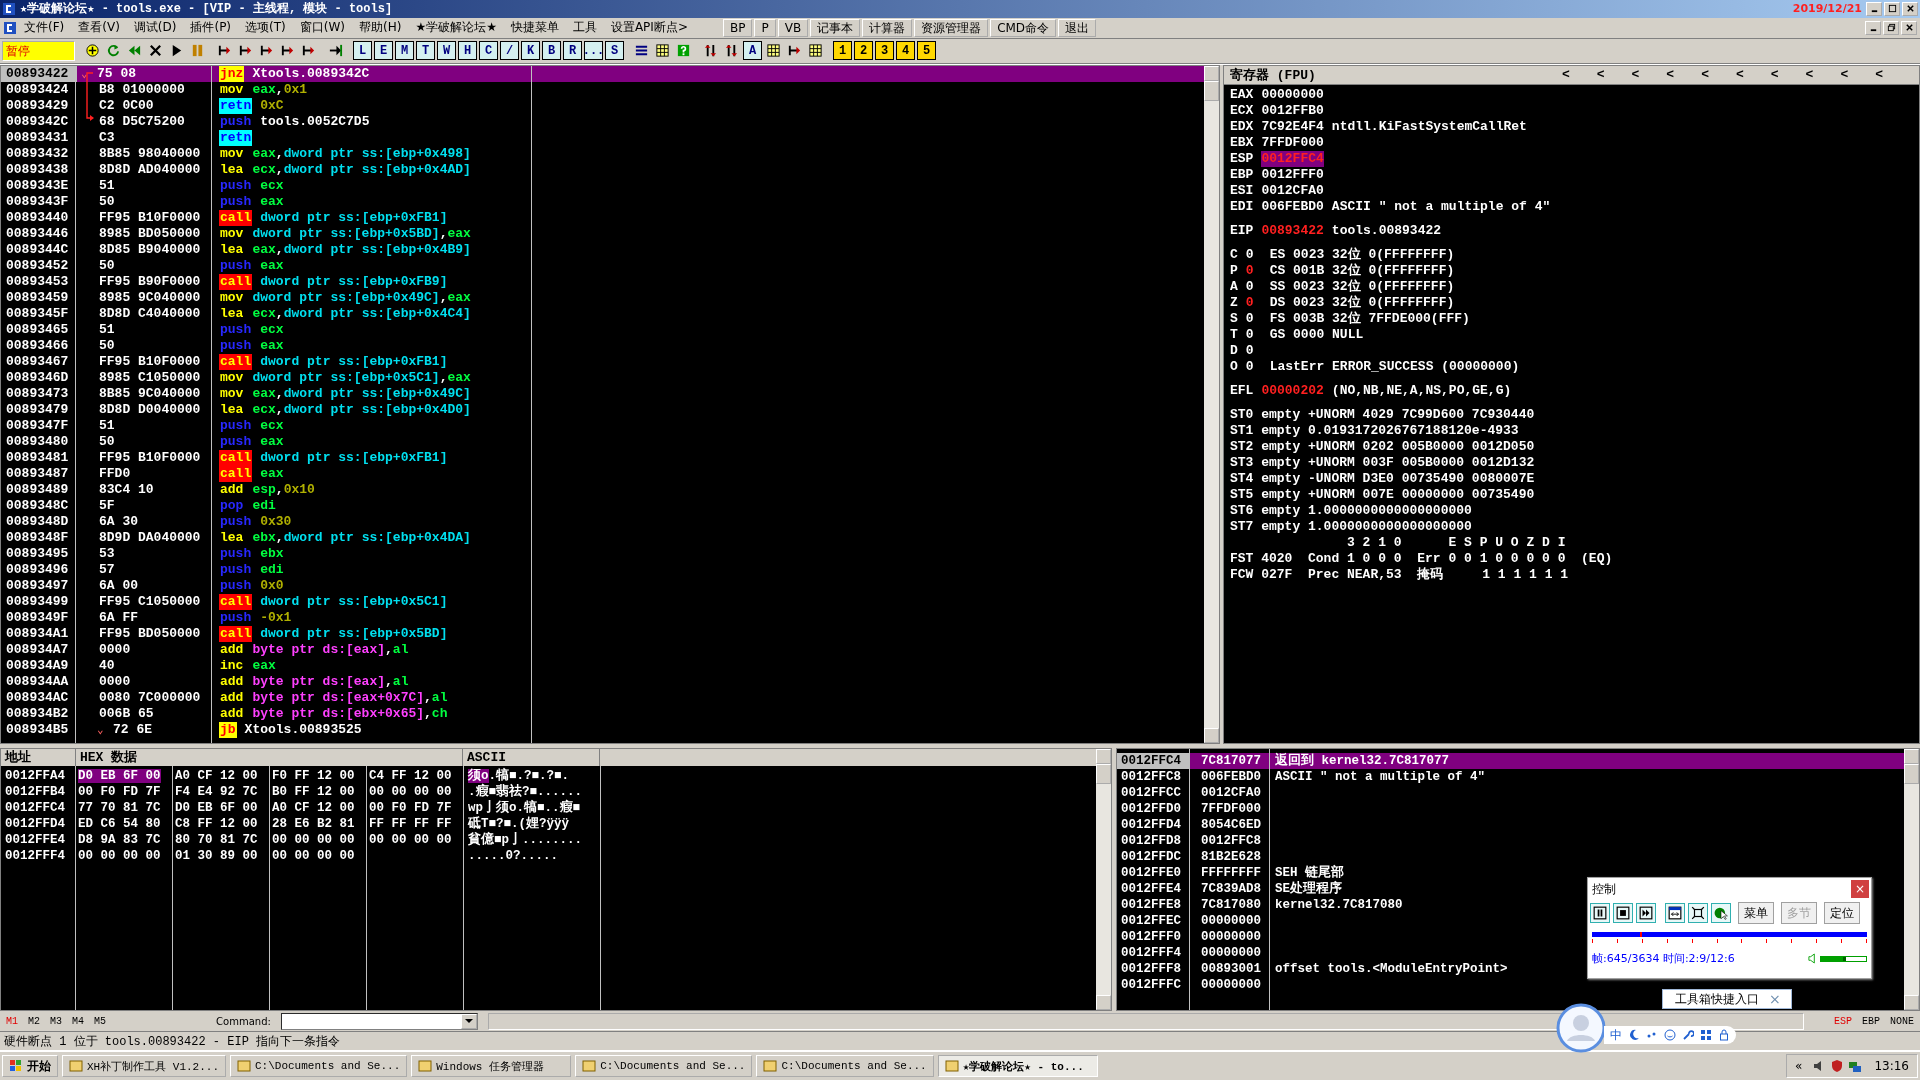 The width and height of the screenshot is (1920, 1080). Describe the element at coordinates (1292, 190) in the screenshot. I see `register-value: 0012CFA0` at that location.